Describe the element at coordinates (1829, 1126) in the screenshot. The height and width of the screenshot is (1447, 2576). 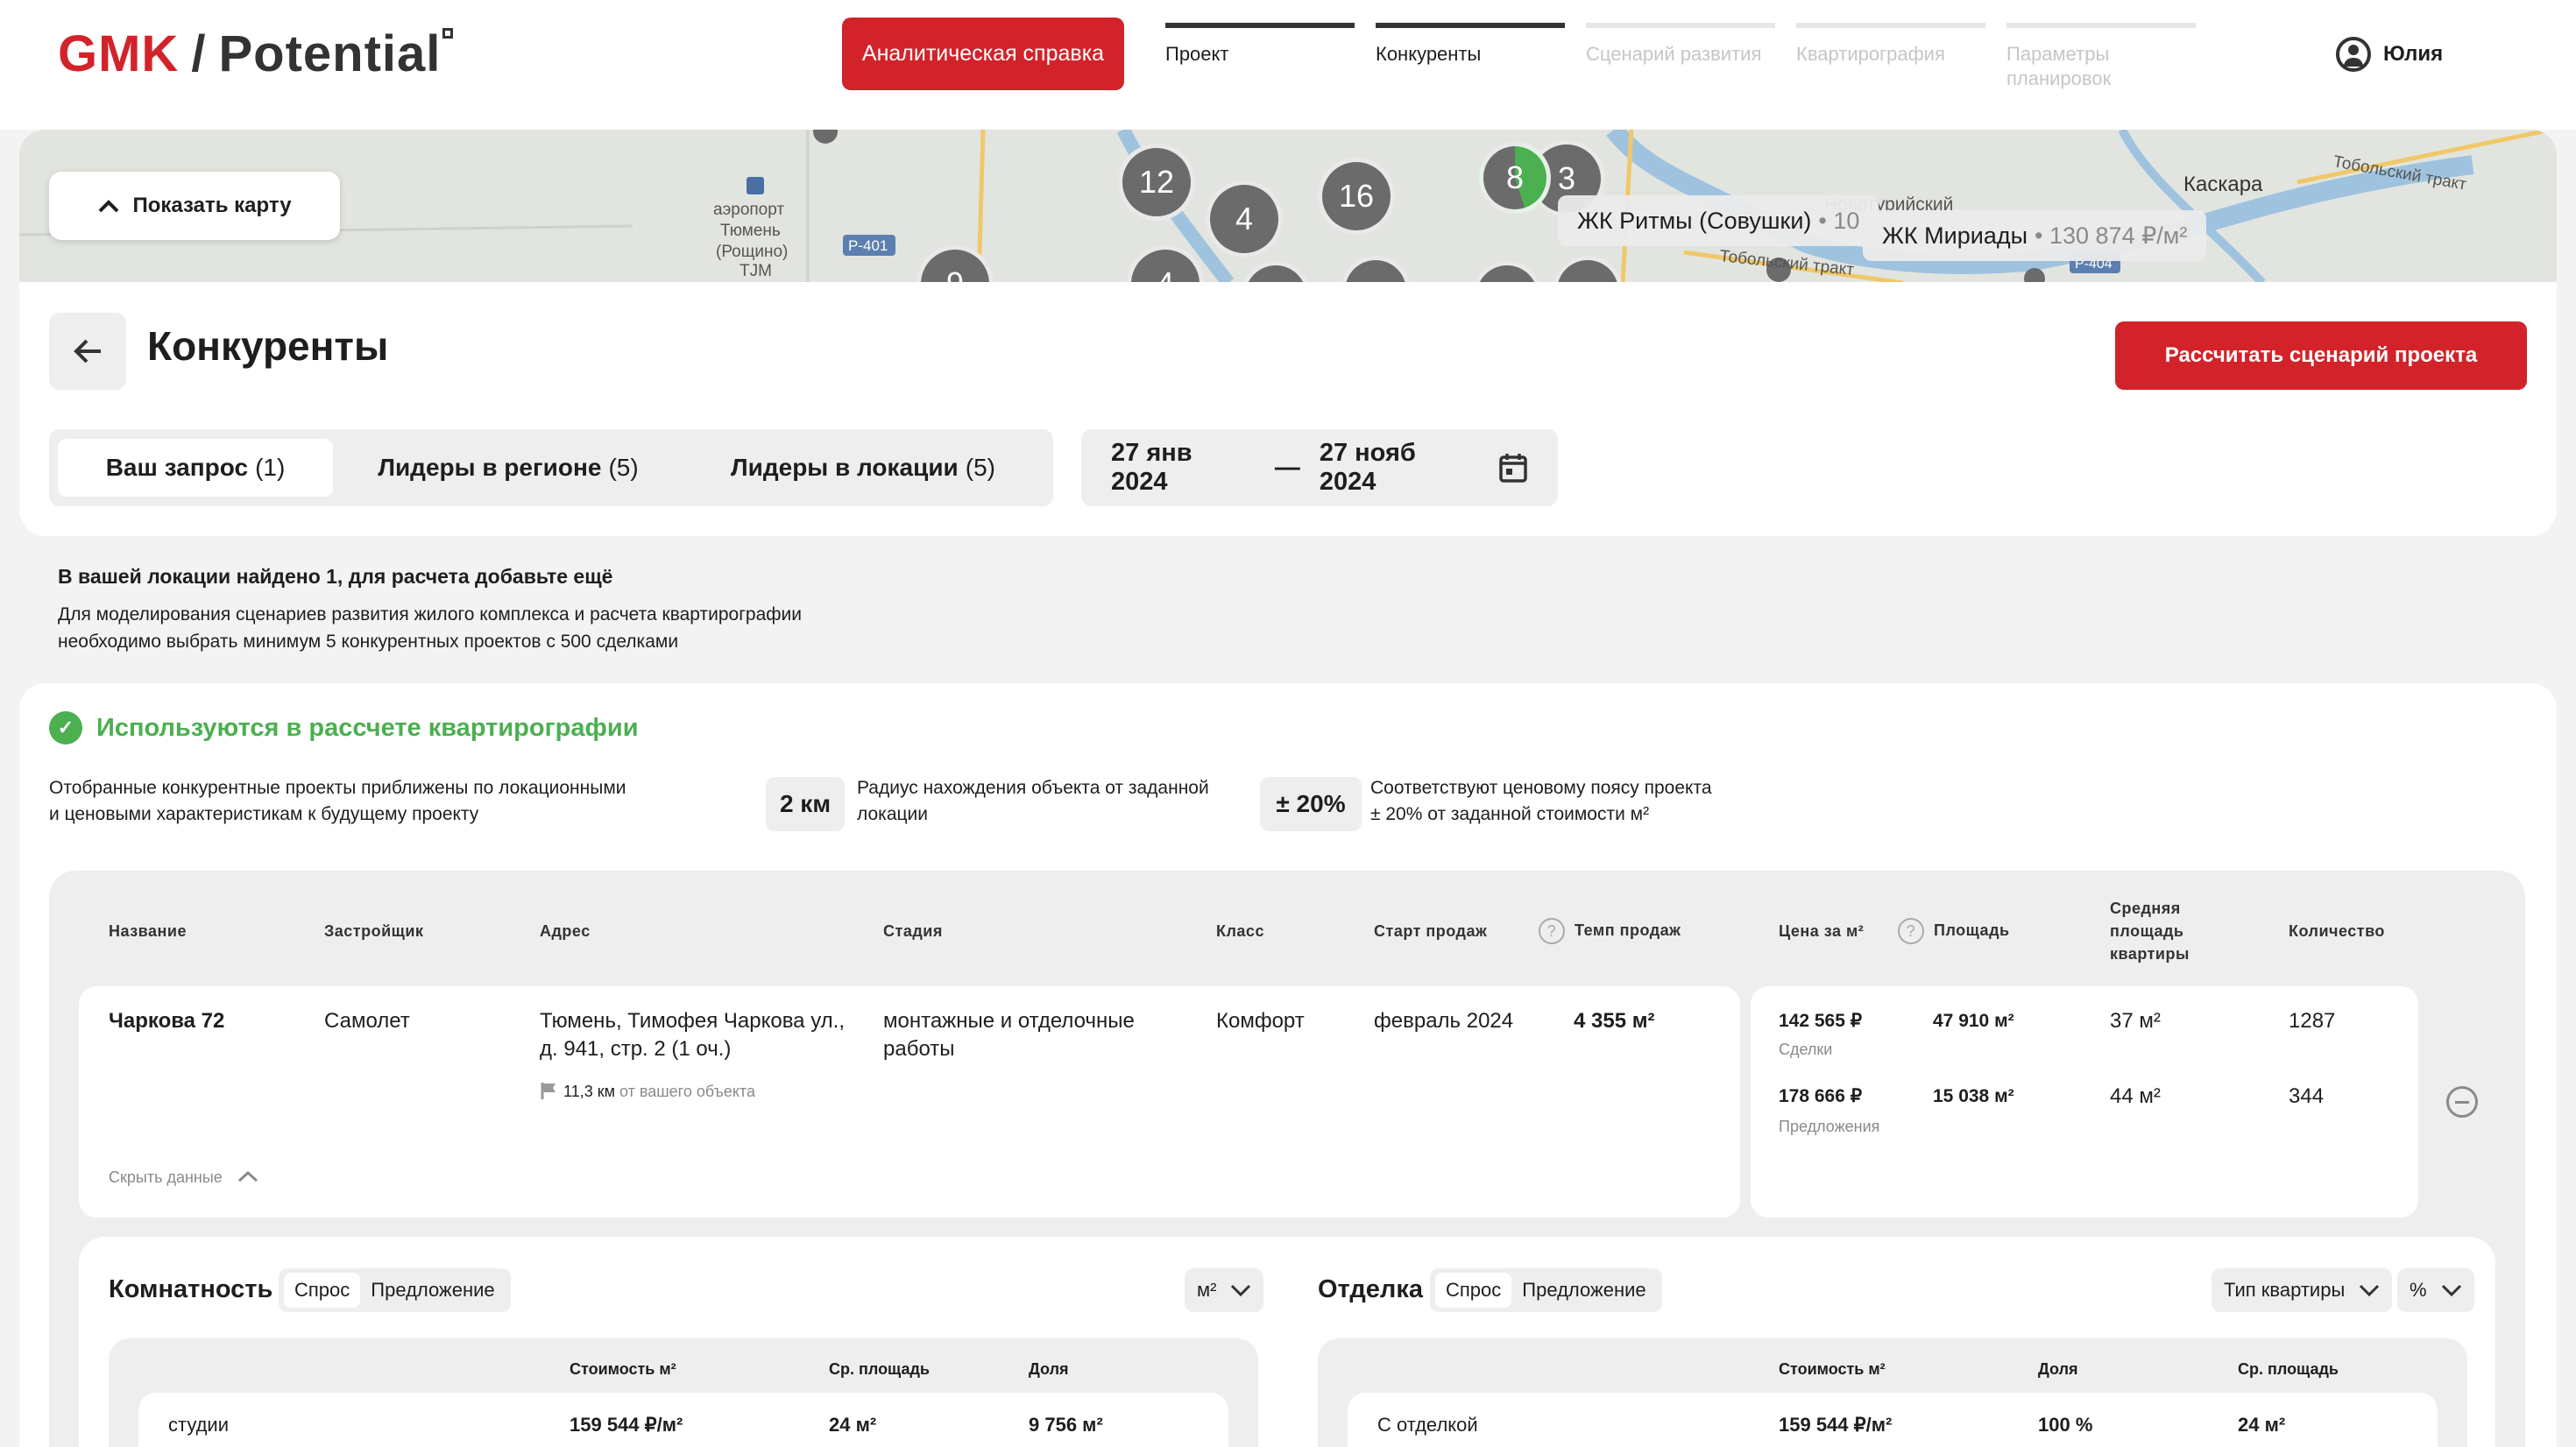
I see `offers-label: Предложения` at that location.